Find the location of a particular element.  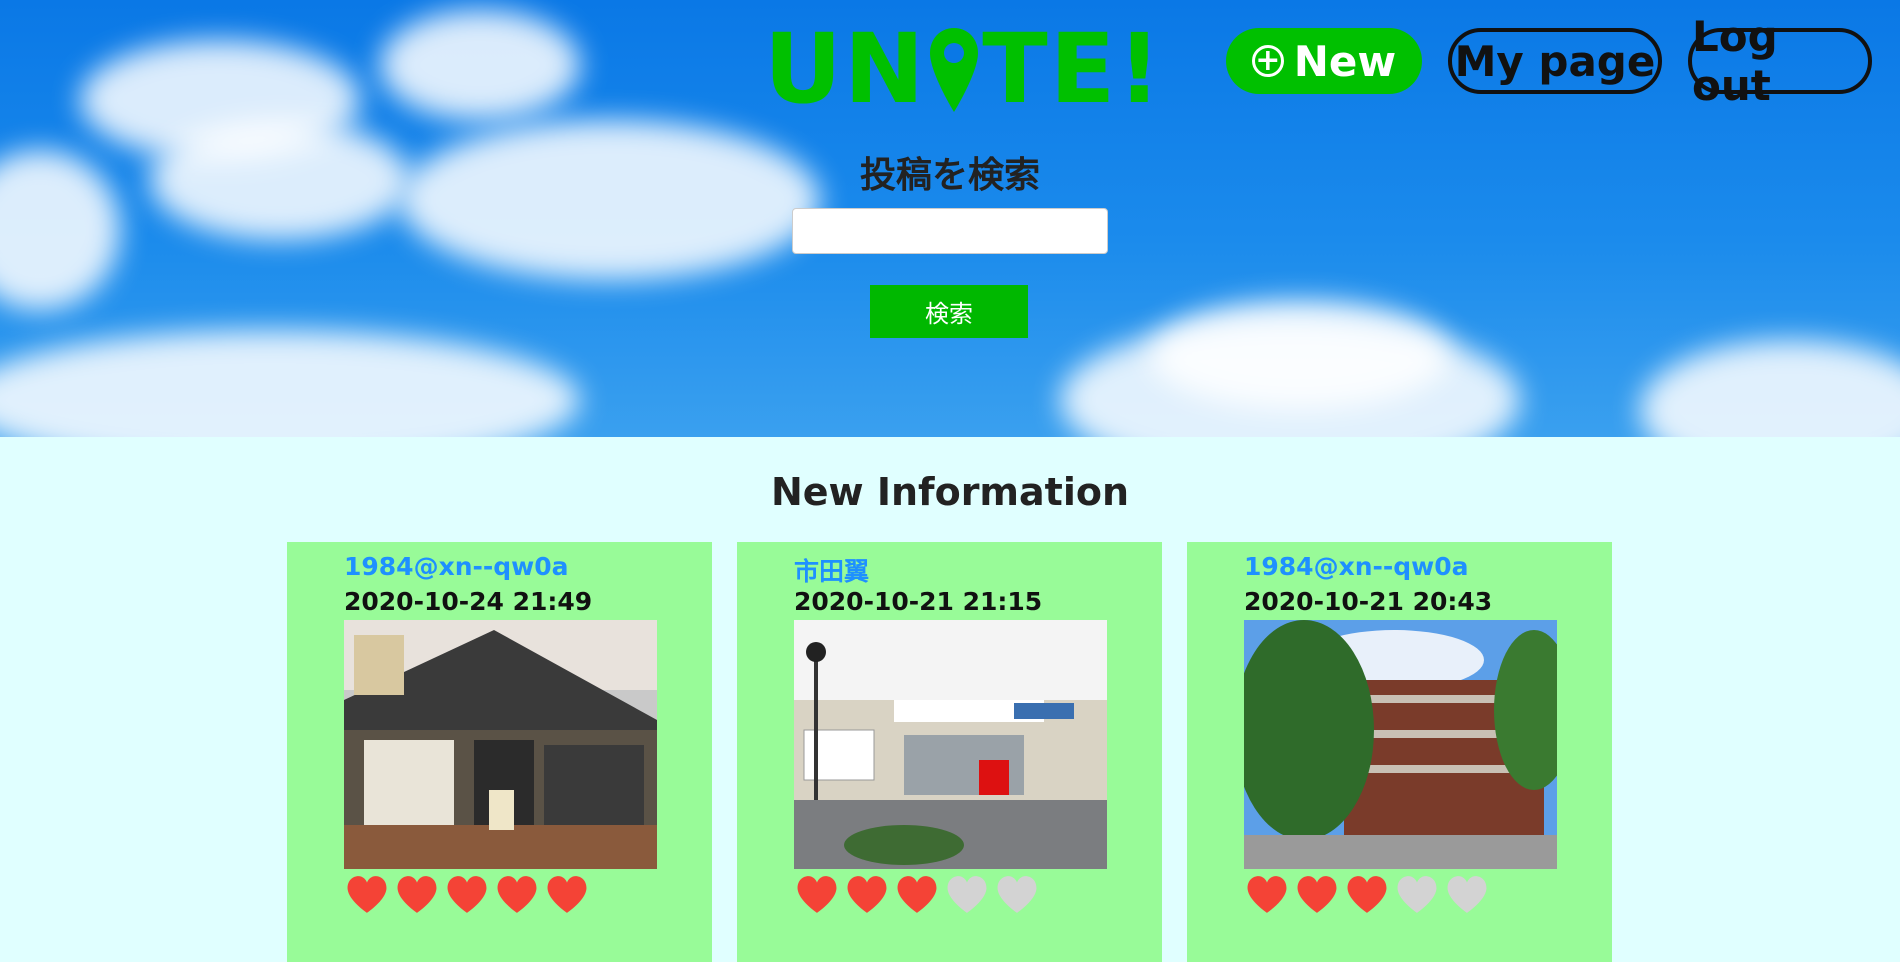

post-photo-station is located at coordinates (950, 744).